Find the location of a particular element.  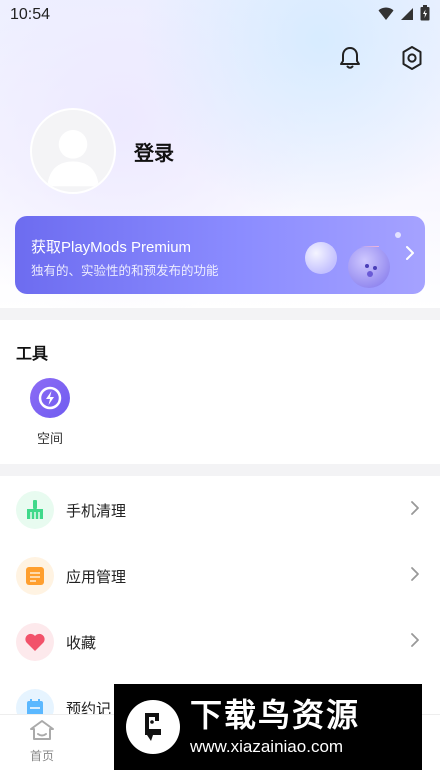

status-bar: 10:54 is located at coordinates (220, 15).